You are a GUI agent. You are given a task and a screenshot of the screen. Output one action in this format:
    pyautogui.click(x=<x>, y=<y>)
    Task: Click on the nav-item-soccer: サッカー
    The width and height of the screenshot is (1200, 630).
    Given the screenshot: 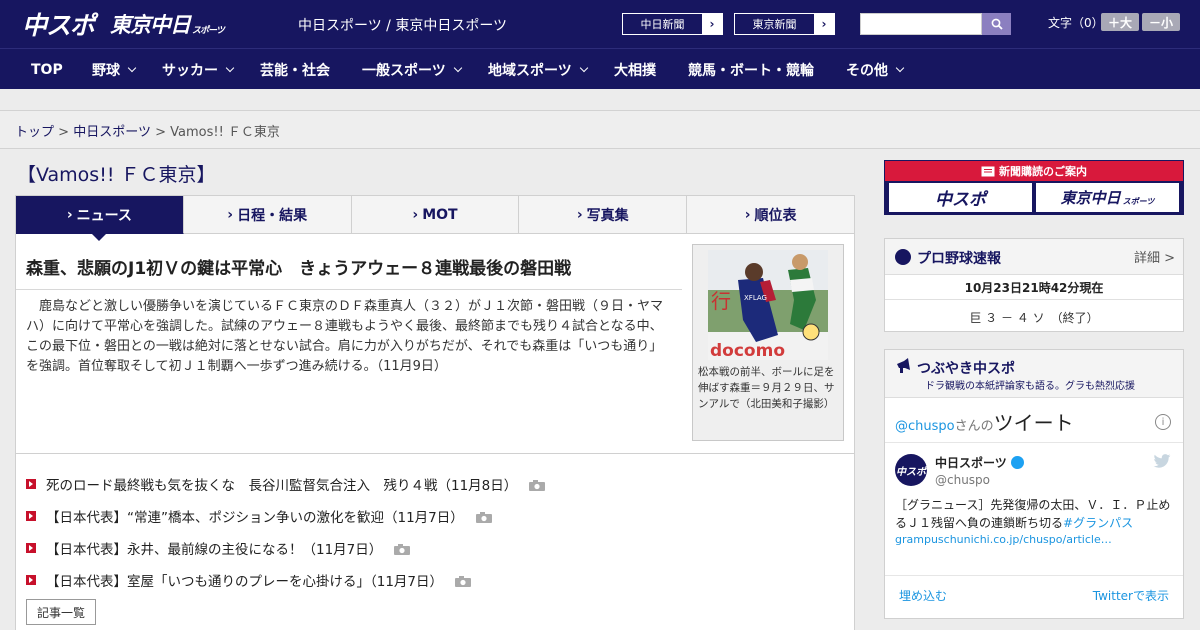 What is the action you would take?
    pyautogui.click(x=198, y=69)
    